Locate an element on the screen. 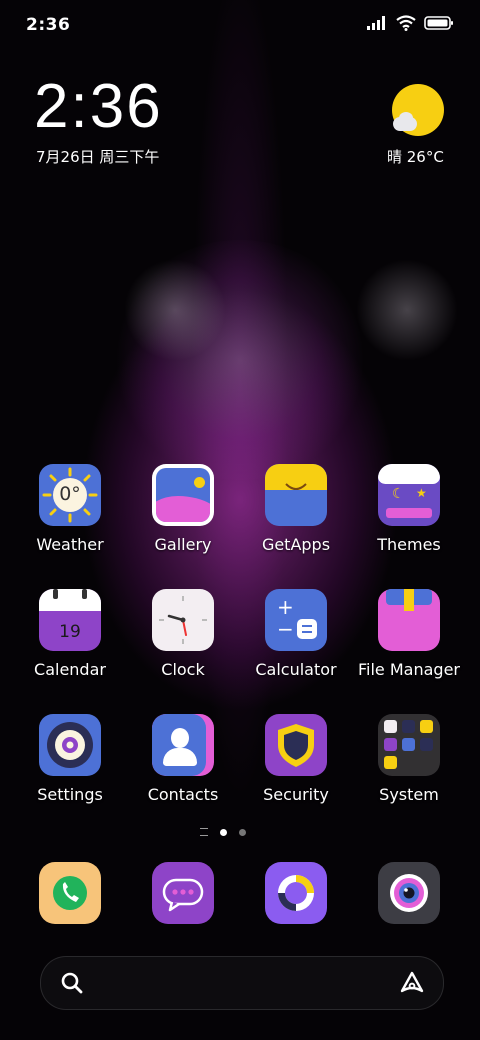  dock-camera-button is located at coordinates (409, 893).